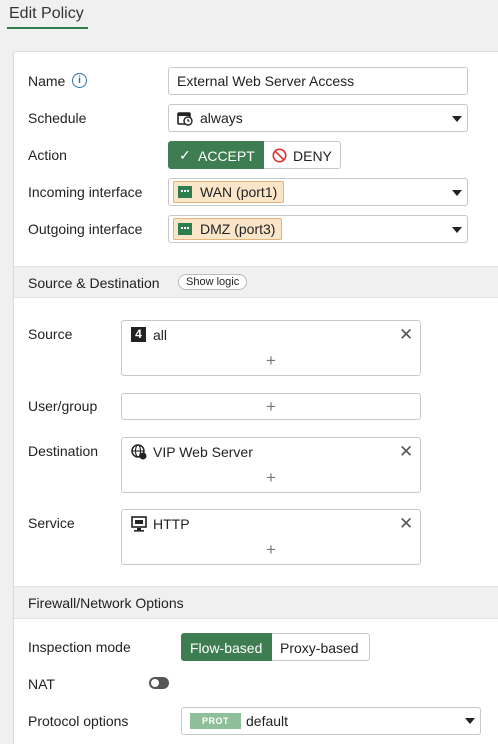 This screenshot has height=744, width=498. I want to click on calendar-clock-icon, so click(185, 118).